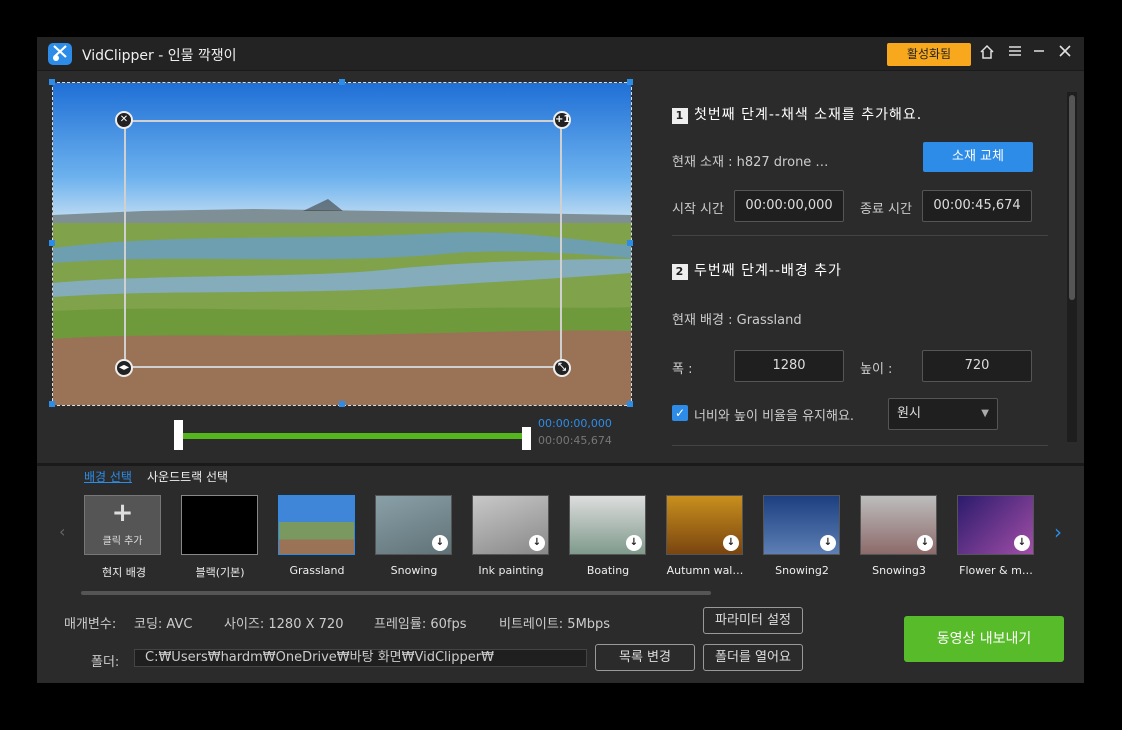  I want to click on thumb-autumn-walk: ↓, so click(704, 525).